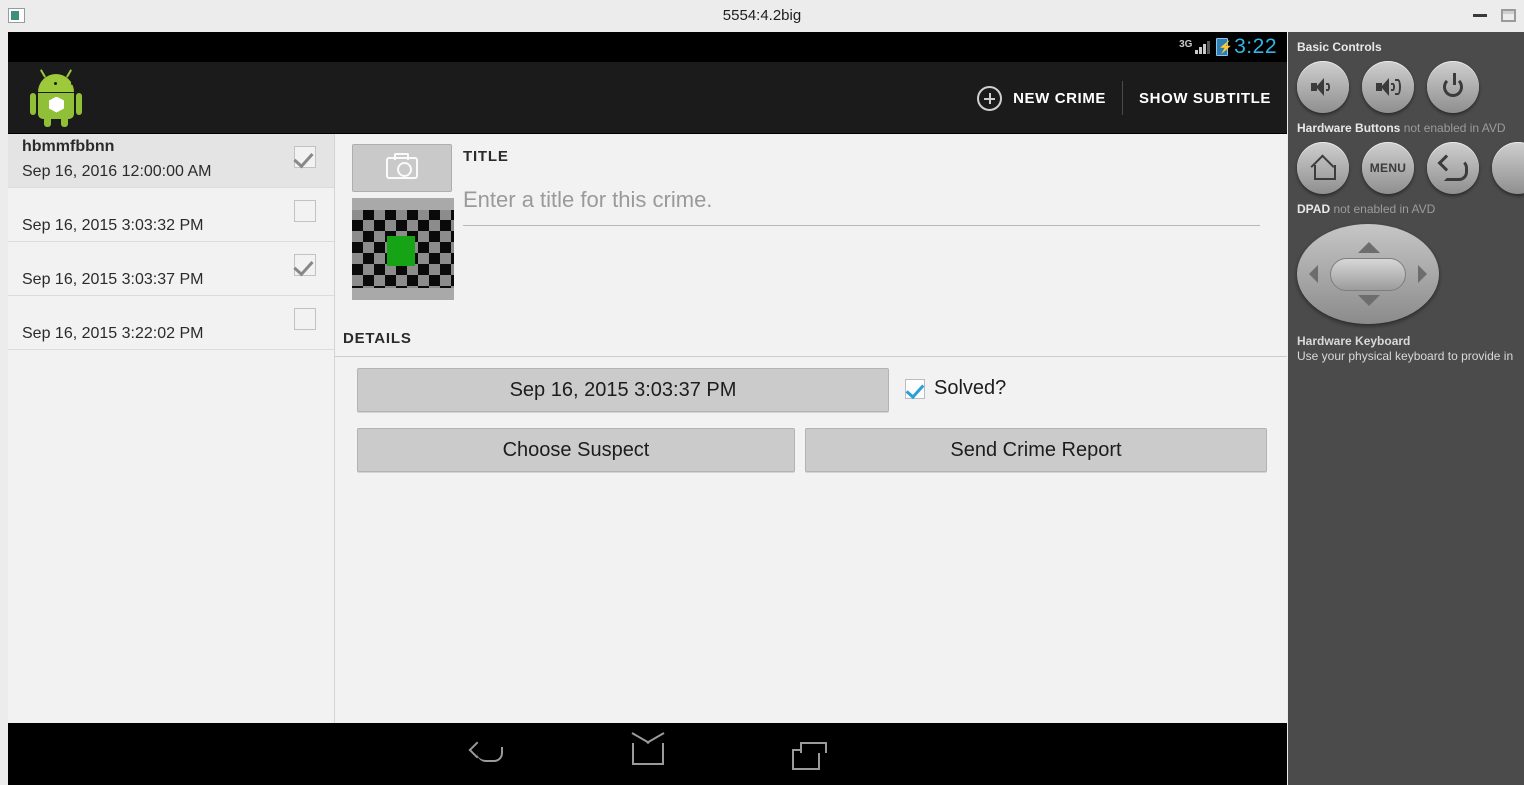 This screenshot has height=785, width=1524. What do you see at coordinates (171, 161) in the screenshot?
I see `table-row: hbmmfbbnn Sep 16, 2016 12:00:00 AM` at bounding box center [171, 161].